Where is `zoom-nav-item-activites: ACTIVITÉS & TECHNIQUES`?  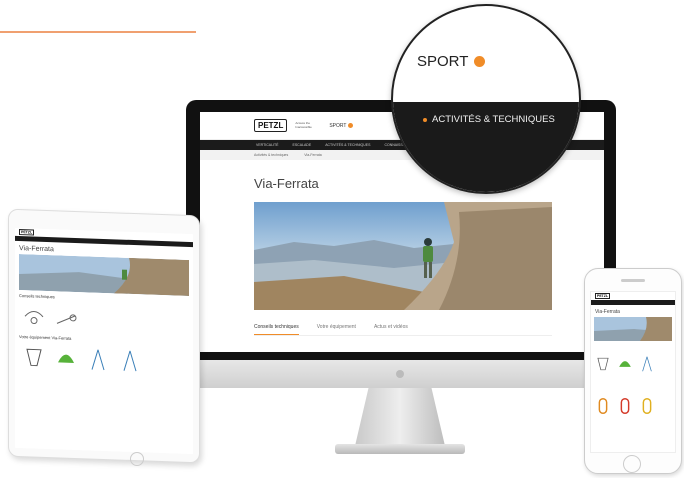
zoom-nav-item-activites: ACTIVITÉS & TECHNIQUES is located at coordinates (489, 119).